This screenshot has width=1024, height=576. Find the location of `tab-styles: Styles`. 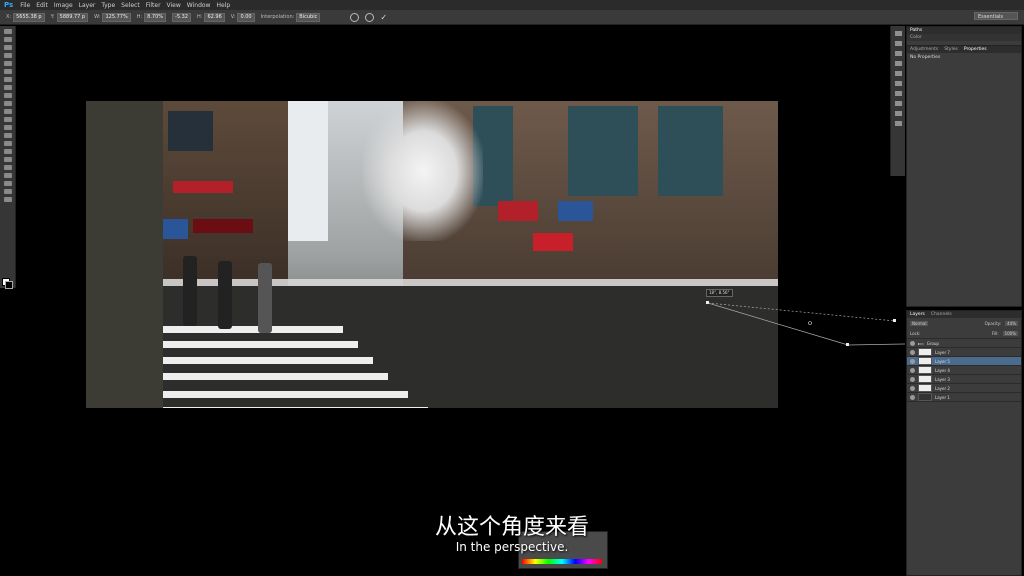

tab-styles: Styles is located at coordinates (951, 49).